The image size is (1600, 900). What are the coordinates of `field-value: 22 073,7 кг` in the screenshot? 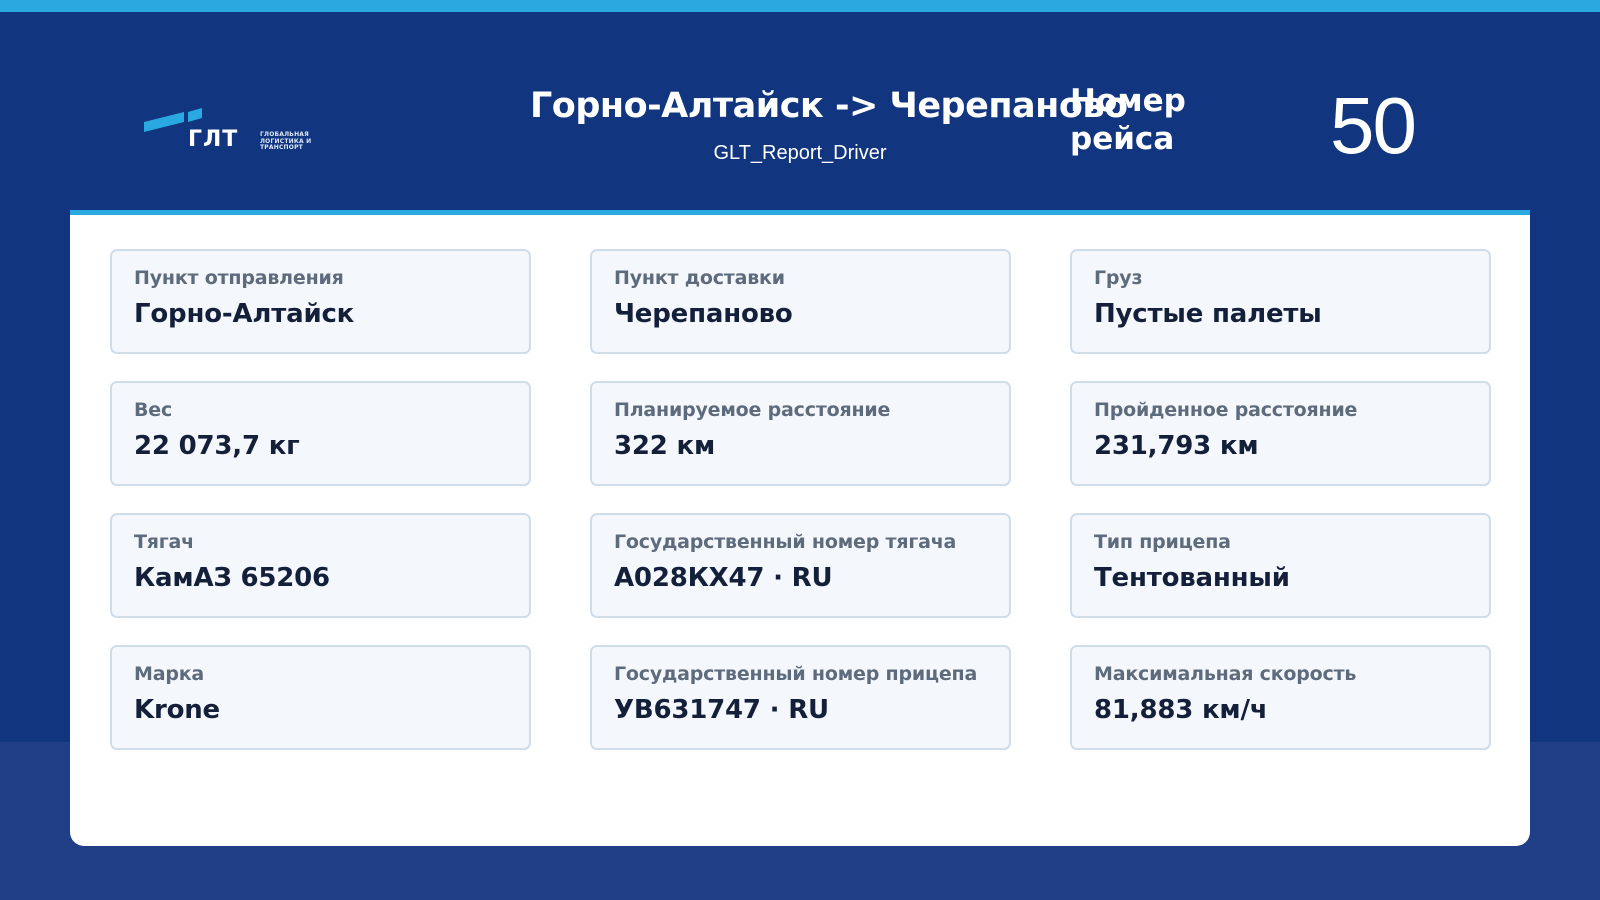 It's located at (217, 446).